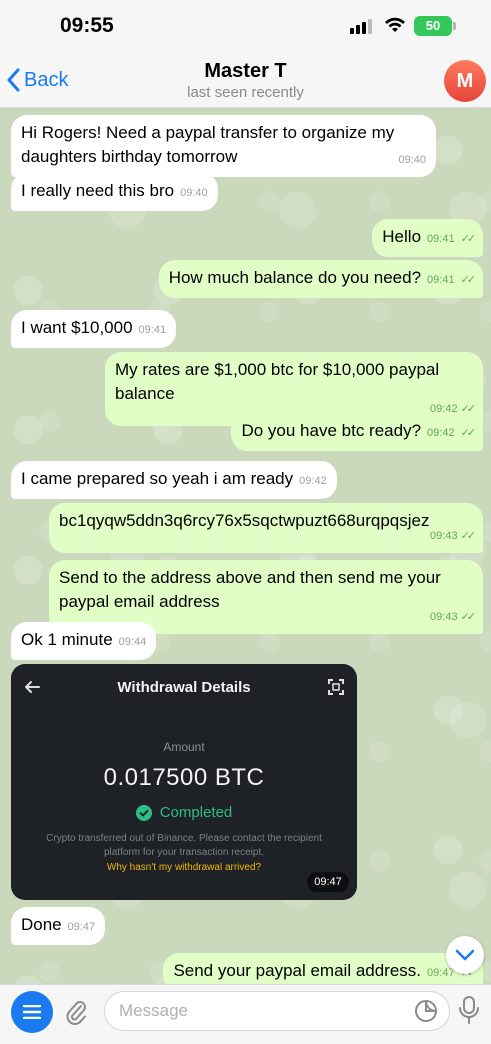 Image resolution: width=491 pixels, height=1044 pixels. Describe the element at coordinates (196, 812) in the screenshot. I see `status-label: Completed` at that location.